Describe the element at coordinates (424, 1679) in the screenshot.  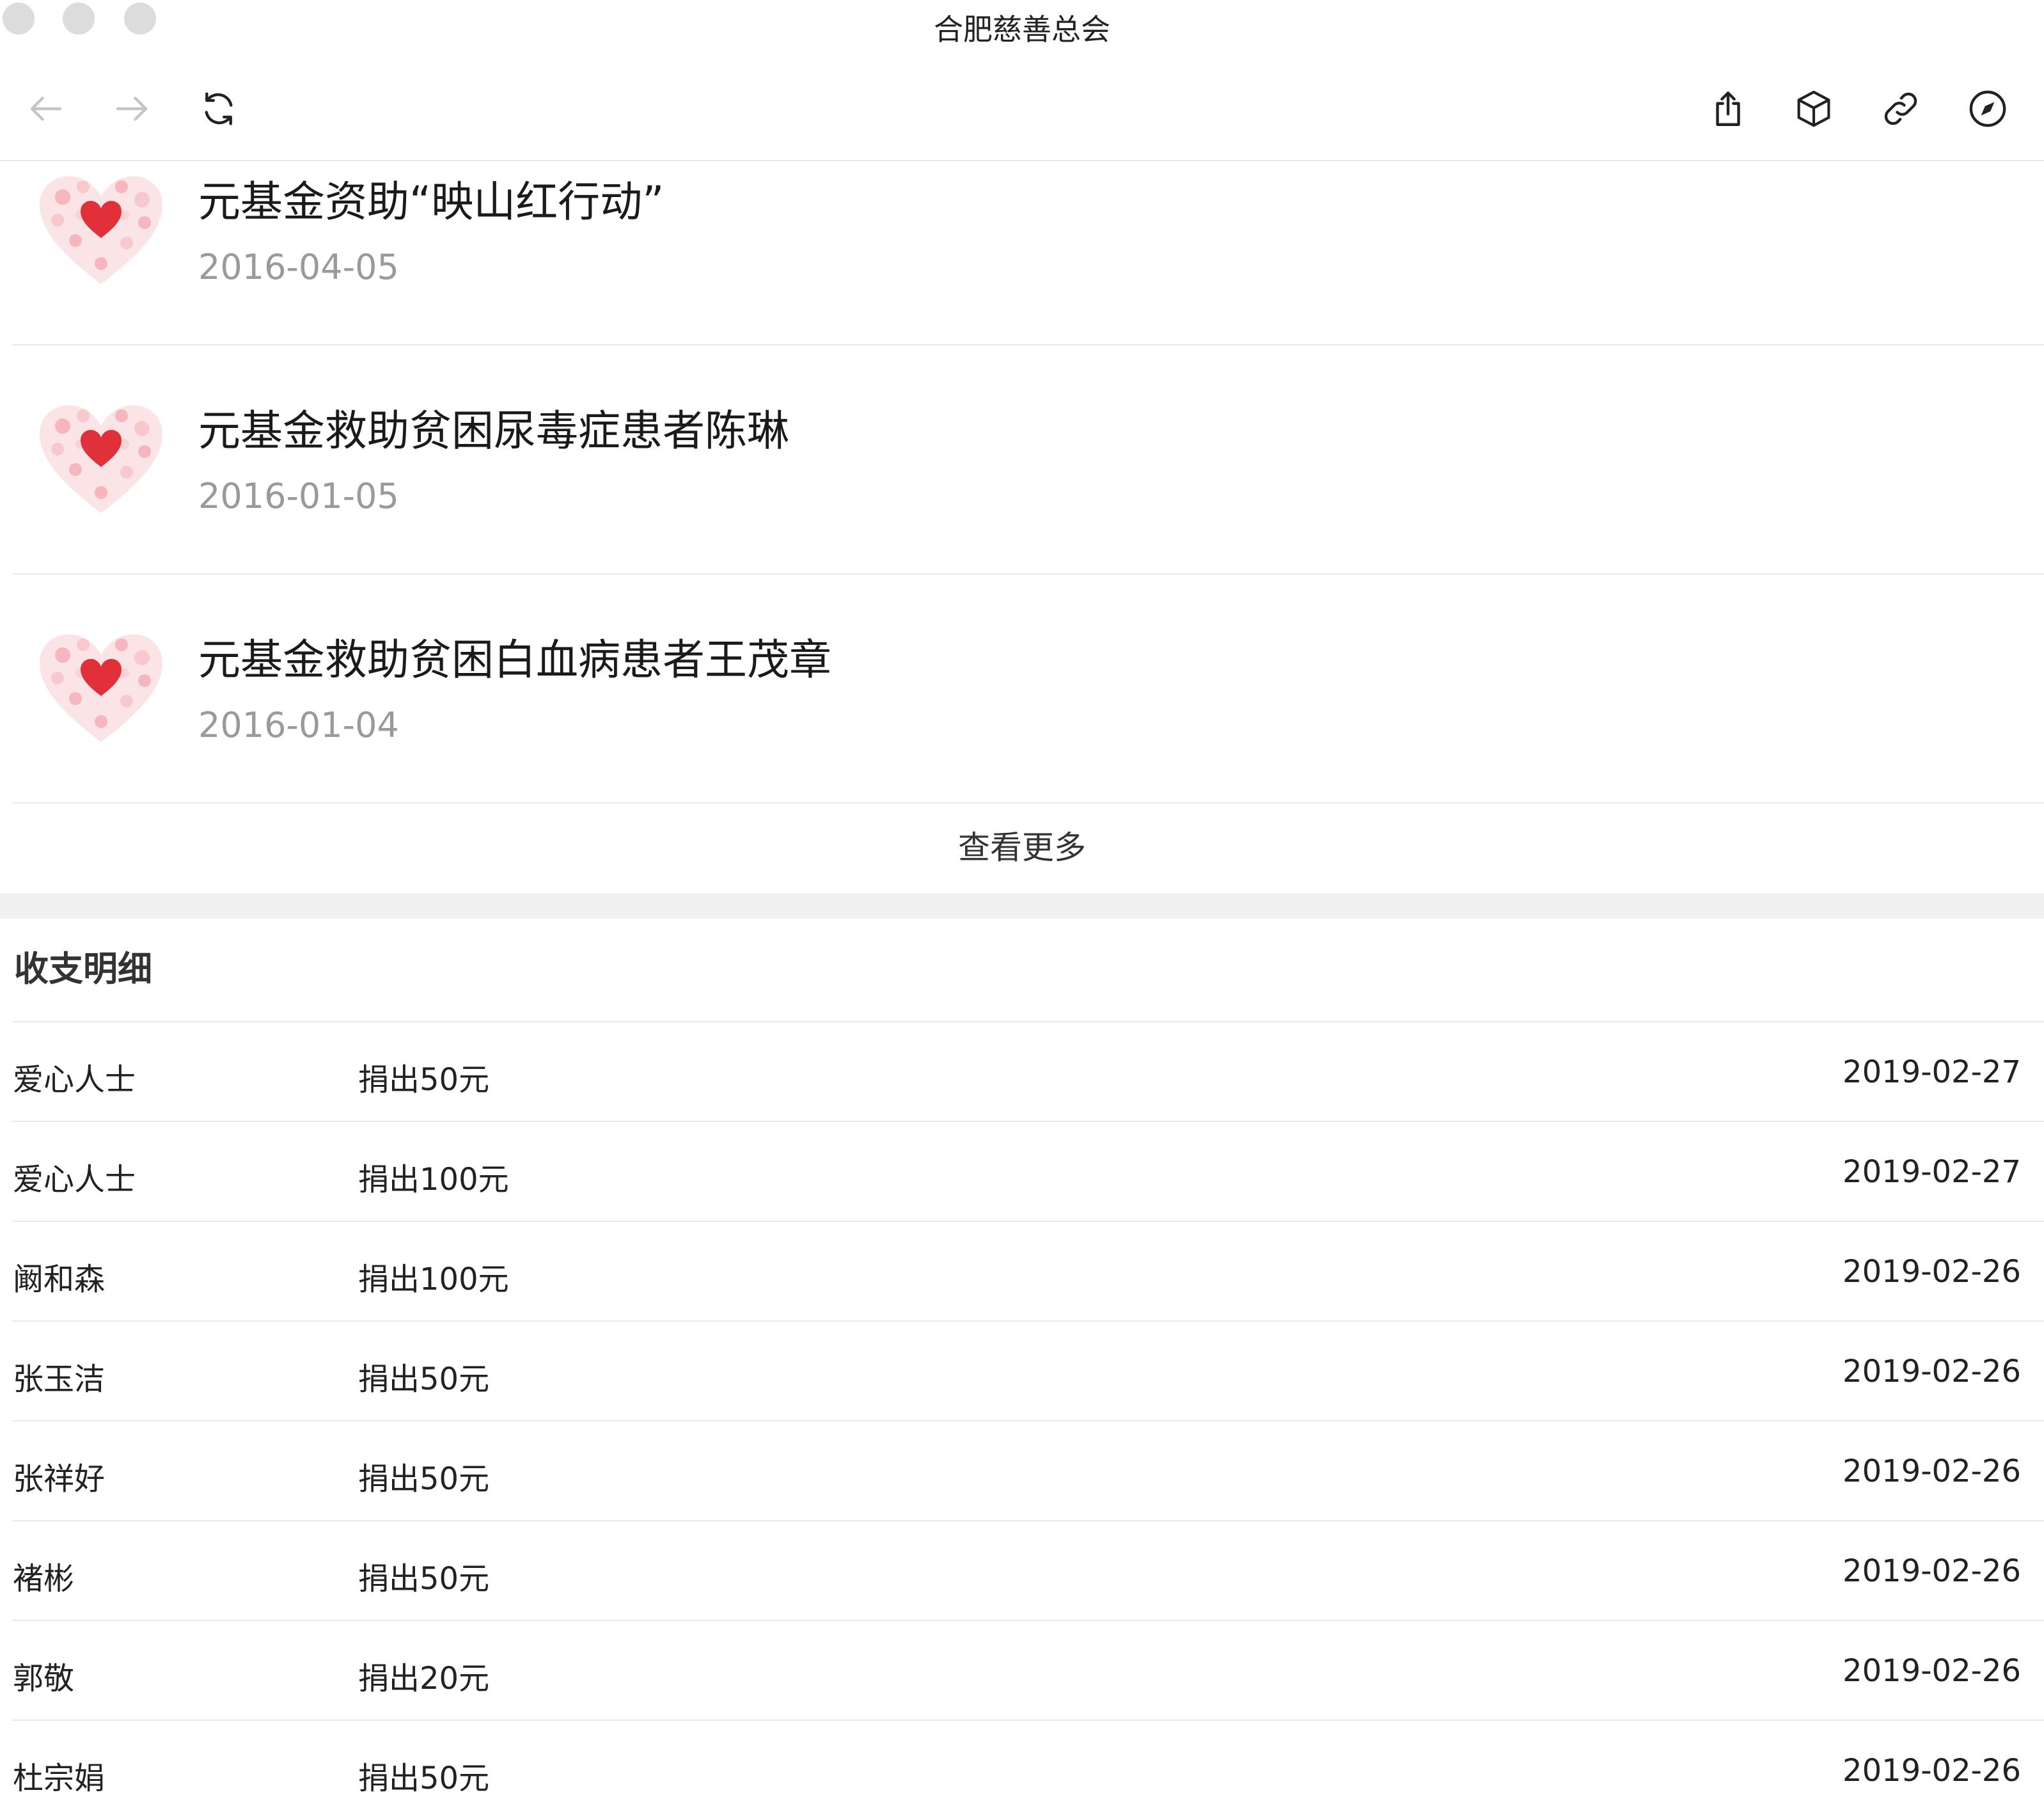
I see `donation-amount: 捐出20元` at that location.